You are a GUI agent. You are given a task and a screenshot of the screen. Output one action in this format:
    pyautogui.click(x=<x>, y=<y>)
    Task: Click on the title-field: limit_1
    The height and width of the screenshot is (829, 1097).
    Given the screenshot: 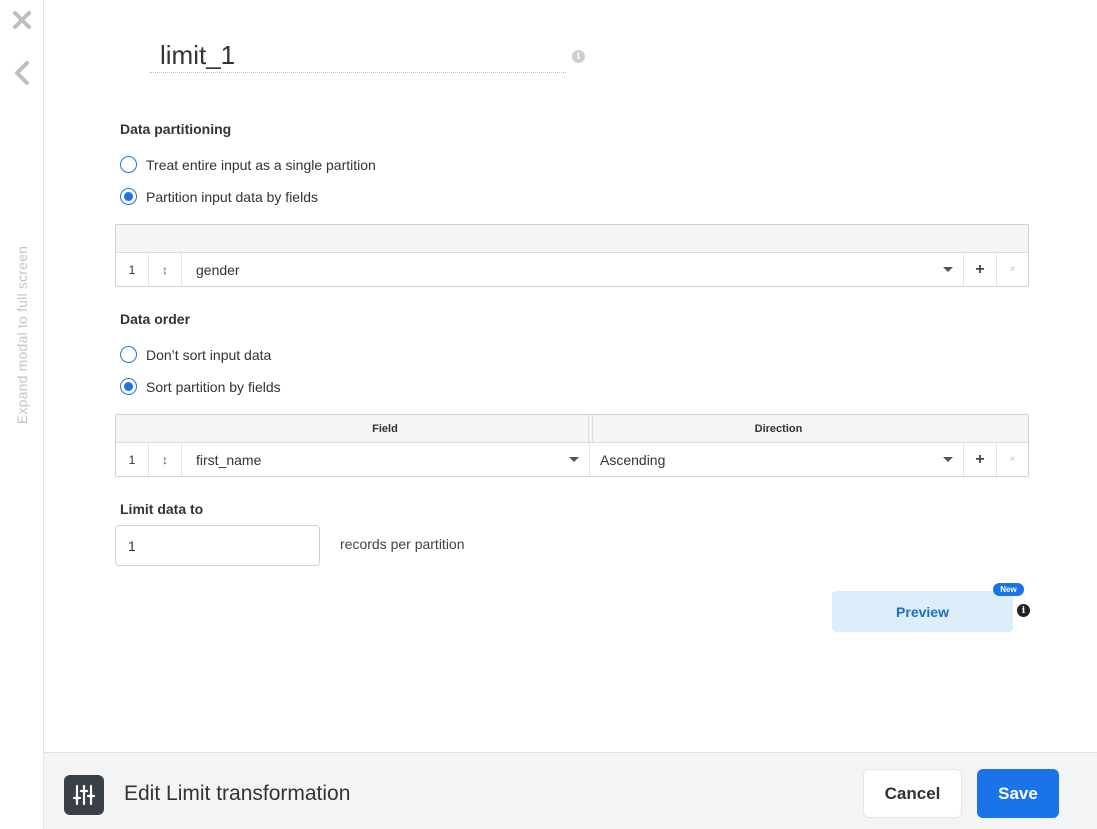 What is the action you would take?
    pyautogui.click(x=358, y=55)
    